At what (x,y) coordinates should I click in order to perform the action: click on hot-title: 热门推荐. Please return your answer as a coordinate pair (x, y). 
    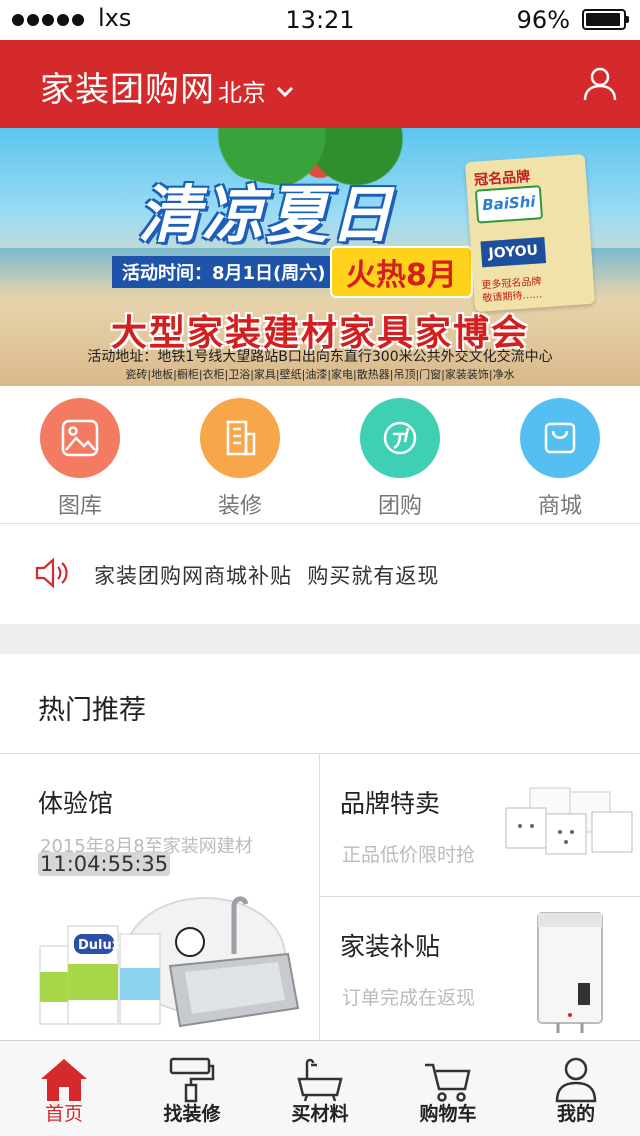
    Looking at the image, I should click on (92, 710).